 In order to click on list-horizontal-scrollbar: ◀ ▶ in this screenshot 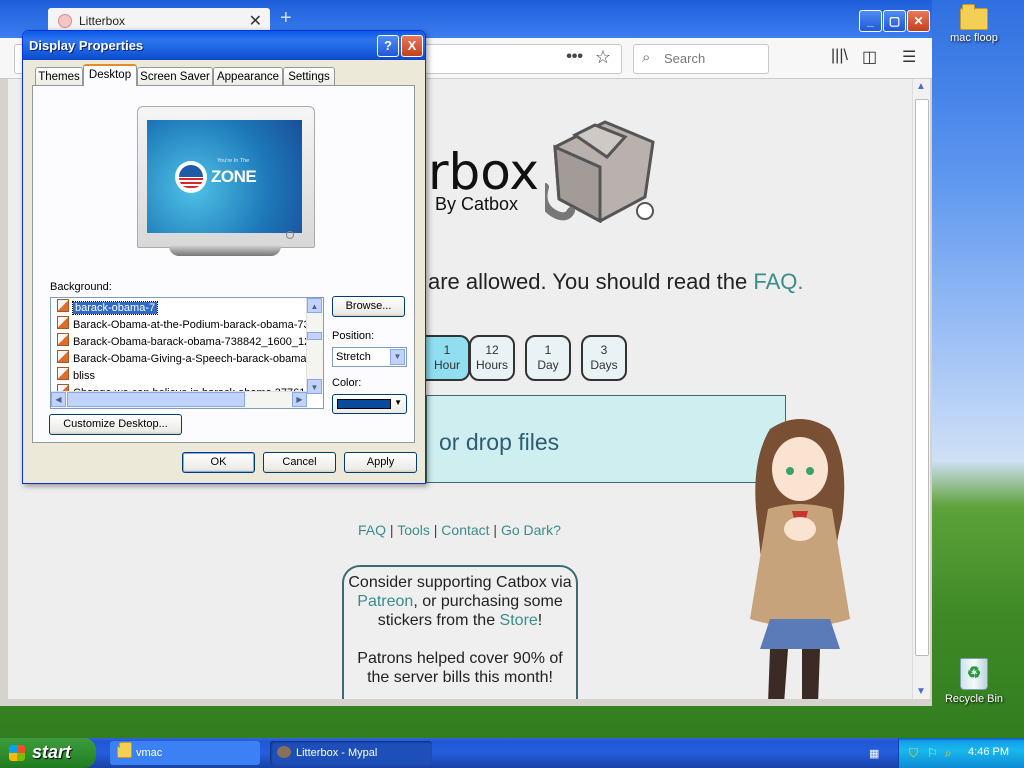, I will do `click(179, 399)`.